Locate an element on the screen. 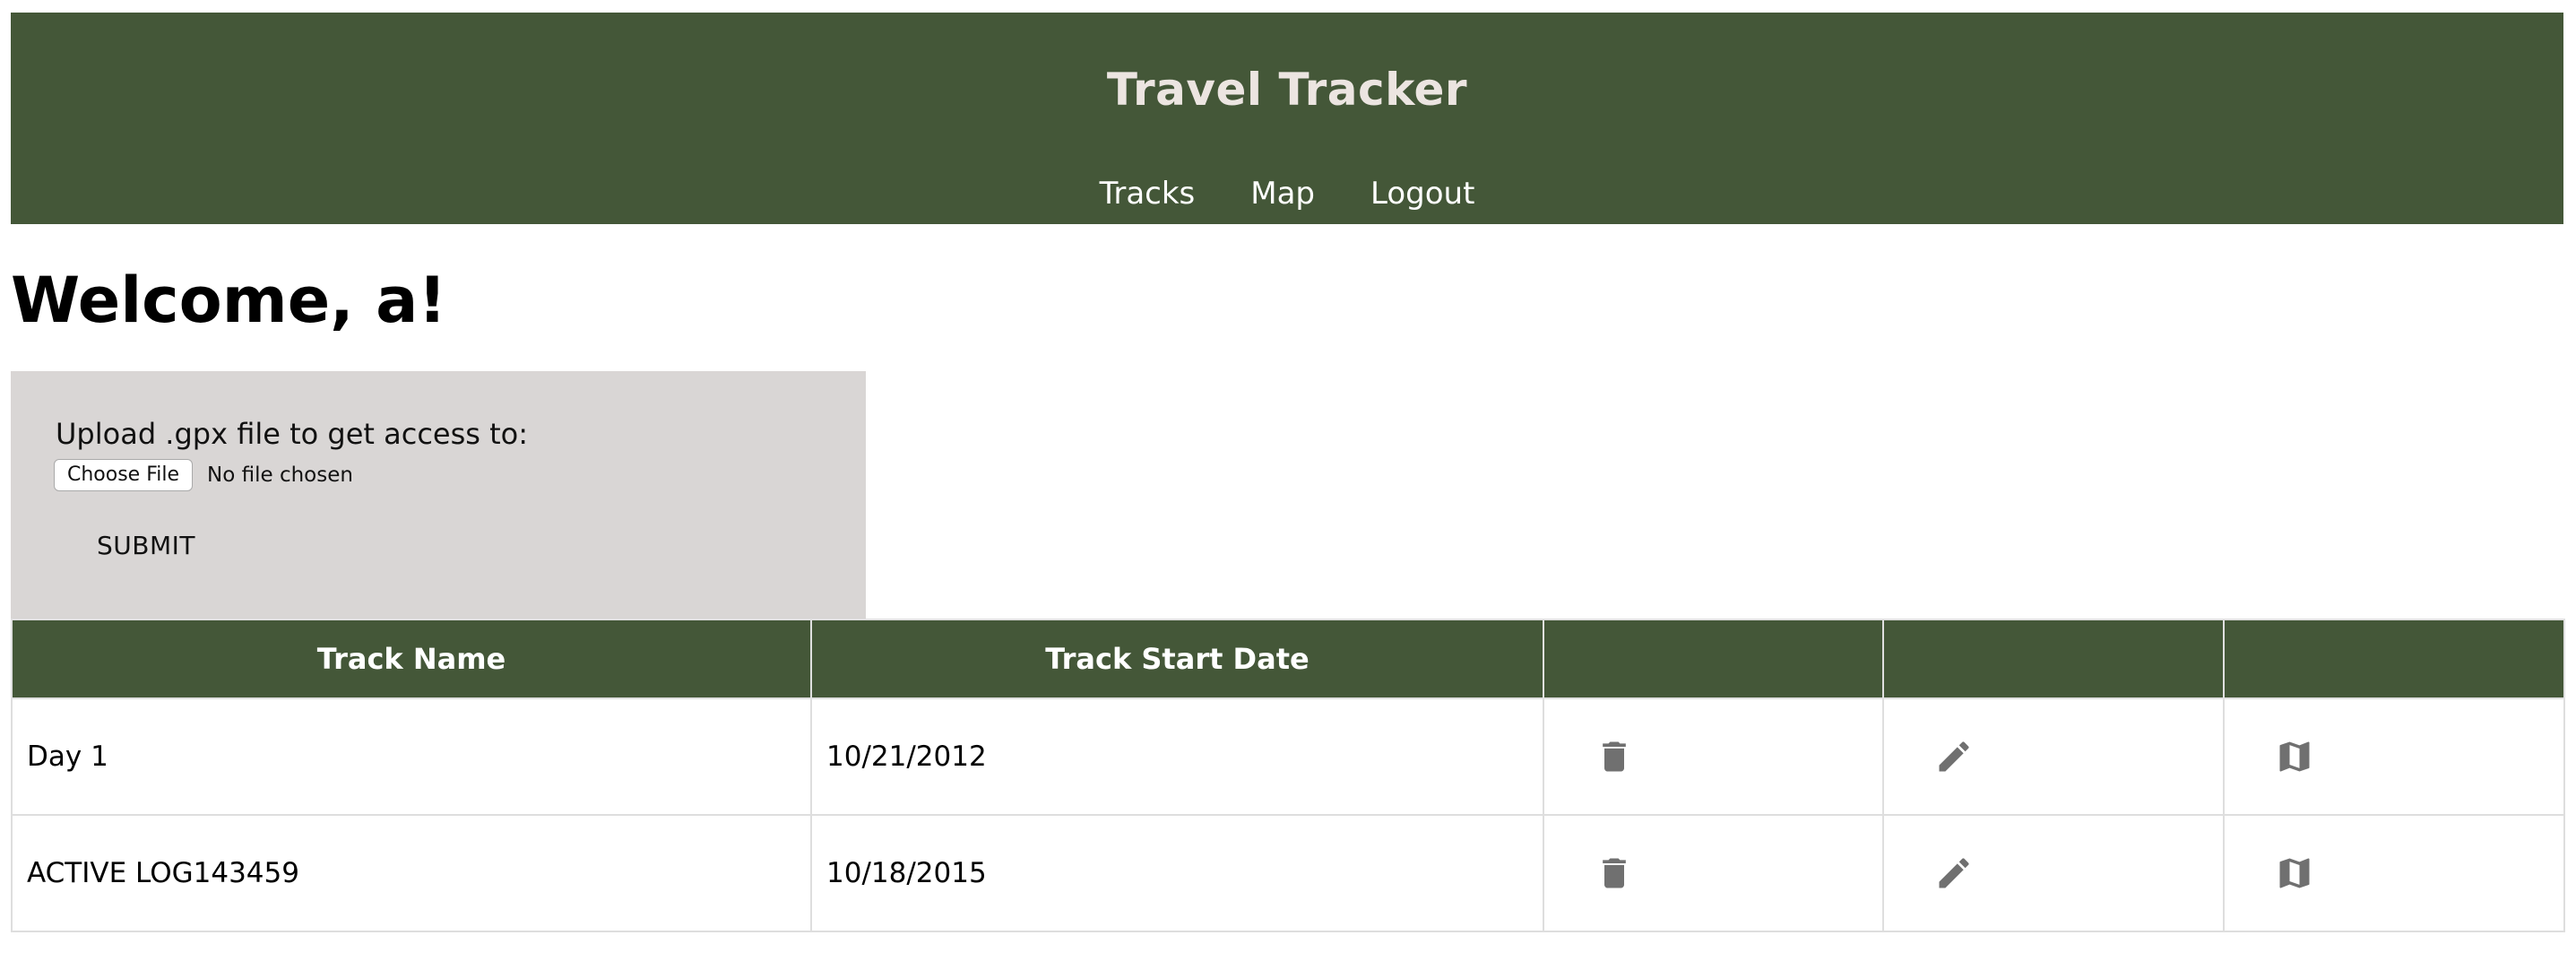 This screenshot has height=970, width=2576. nav-map: Map is located at coordinates (1282, 194).